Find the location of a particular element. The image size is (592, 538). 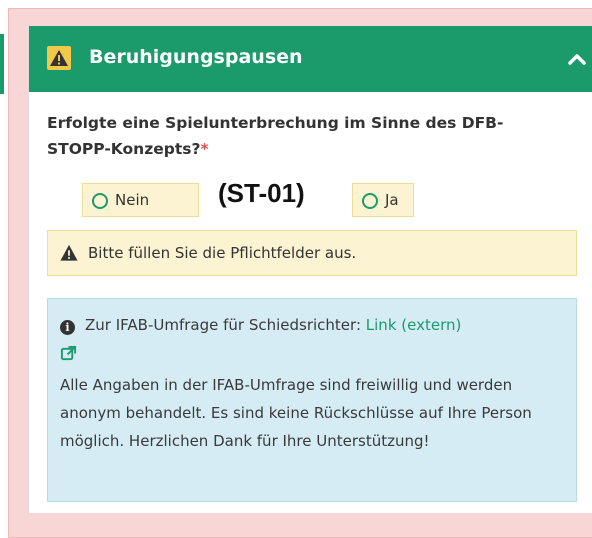

radio-option-nein: Nein is located at coordinates (140, 200).